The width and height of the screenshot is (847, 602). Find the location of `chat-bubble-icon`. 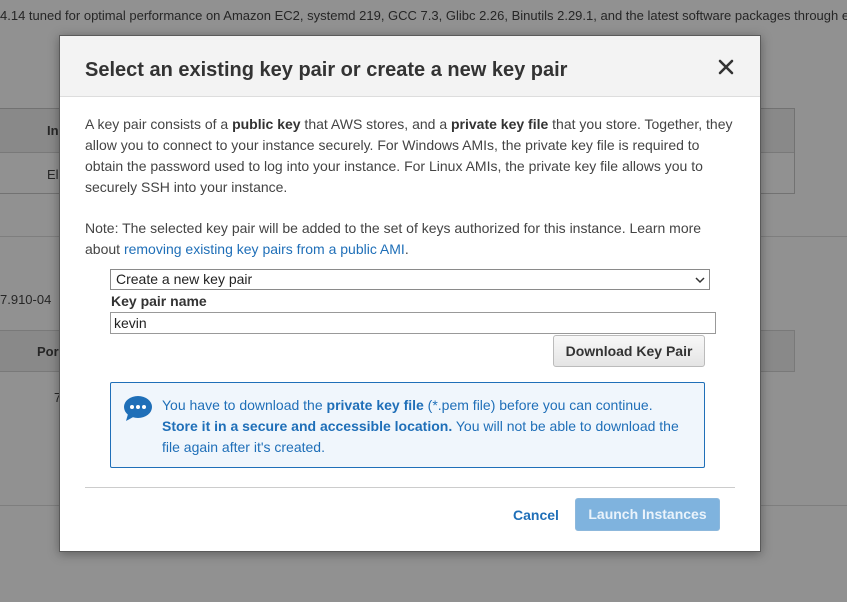

chat-bubble-icon is located at coordinates (138, 408).